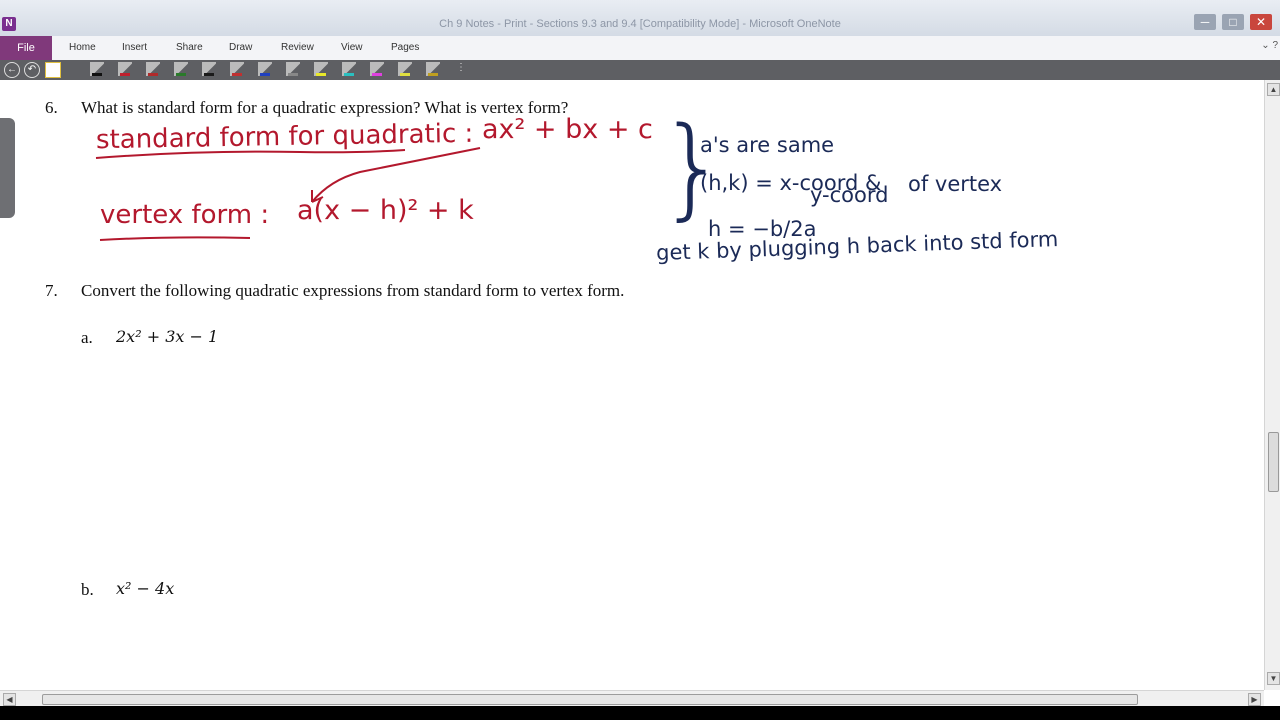  Describe the element at coordinates (9, 699) in the screenshot. I see `scroll-left-arrow-icon: ◀` at that location.